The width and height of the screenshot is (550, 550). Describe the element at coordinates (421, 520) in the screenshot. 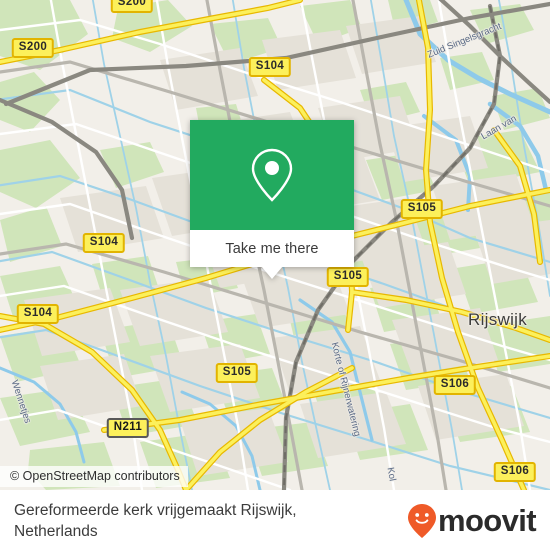

I see `moovit-pin-smile-icon` at that location.